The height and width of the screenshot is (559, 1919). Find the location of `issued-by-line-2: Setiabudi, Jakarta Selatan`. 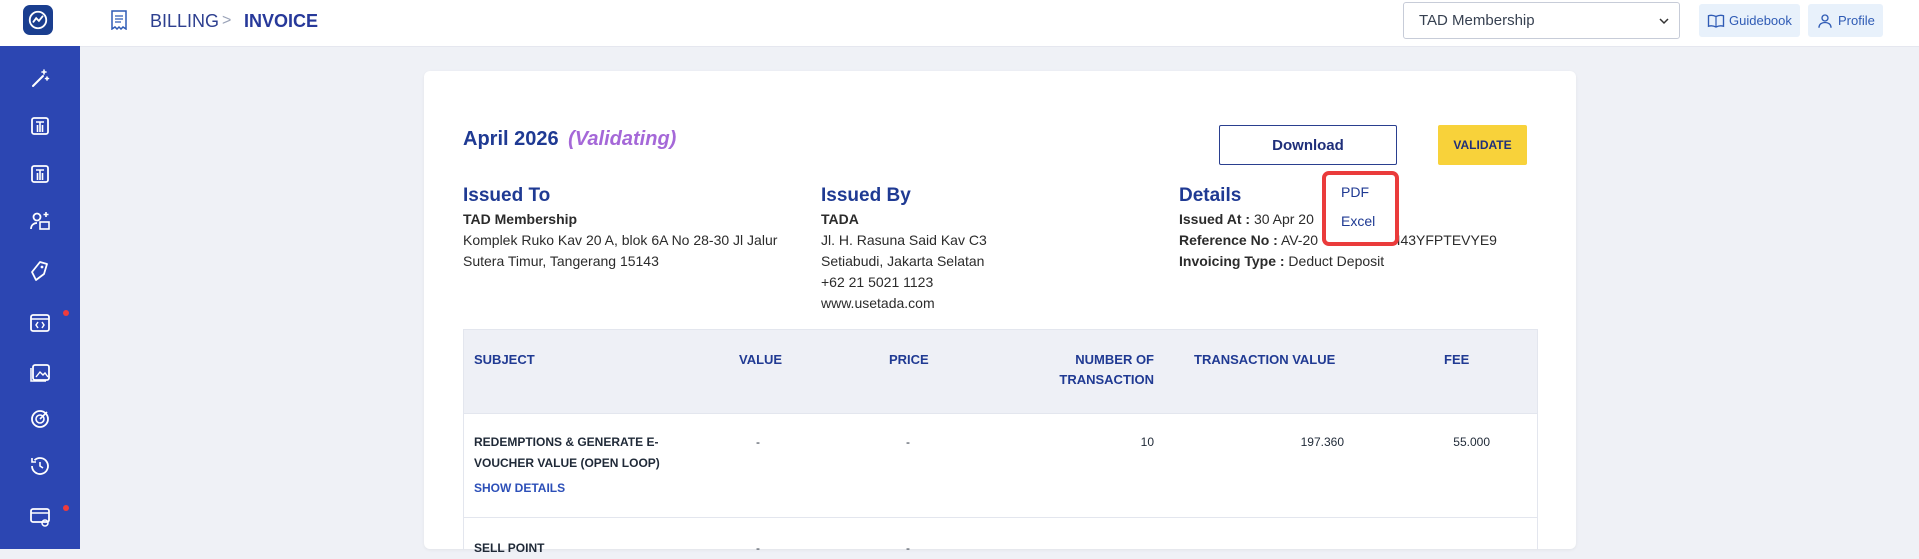

issued-by-line-2: Setiabudi, Jakarta Selatan is located at coordinates (903, 261).